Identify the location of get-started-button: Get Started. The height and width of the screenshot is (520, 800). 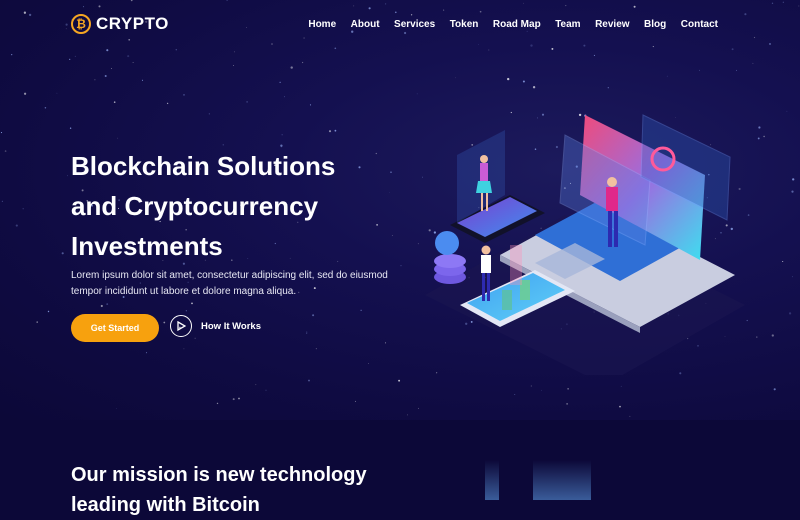
(115, 328).